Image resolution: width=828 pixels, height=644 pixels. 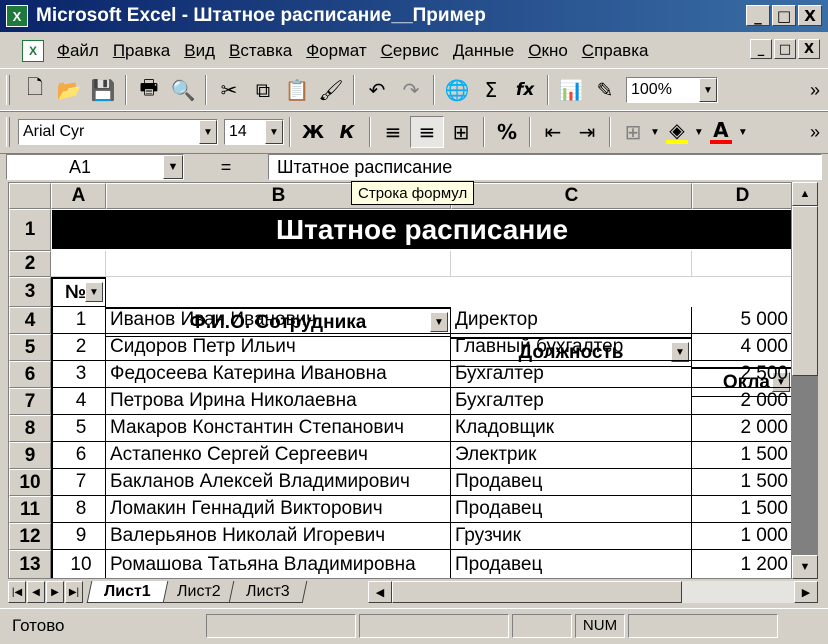 I want to click on autofilter-button: ▼, so click(x=94, y=292).